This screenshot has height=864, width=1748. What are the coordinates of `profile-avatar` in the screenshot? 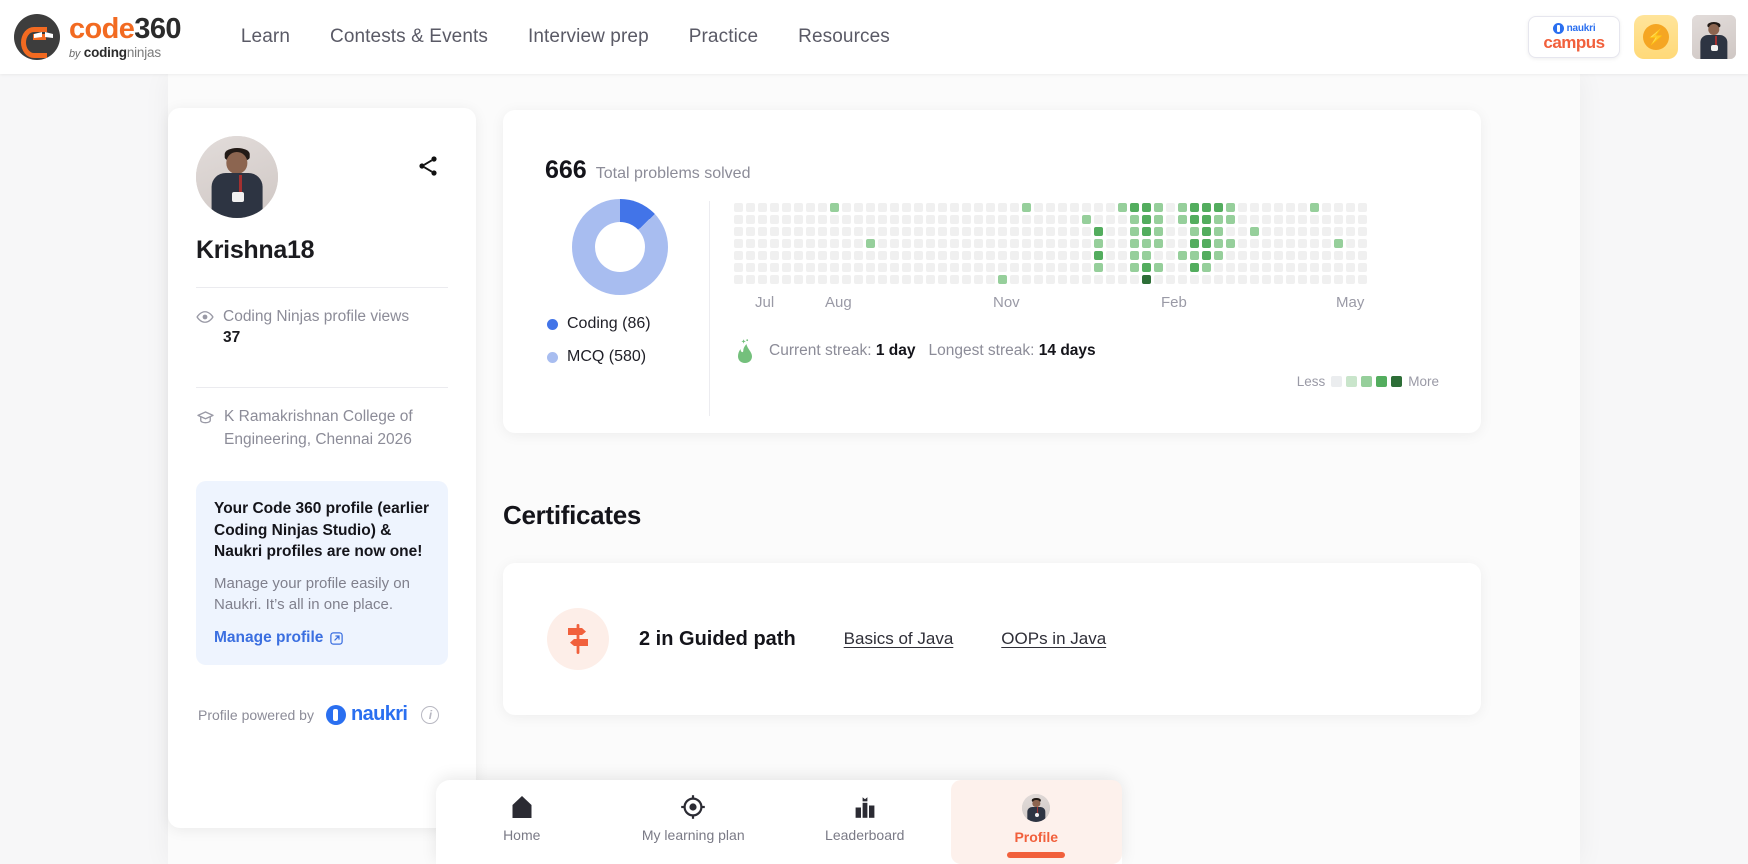 It's located at (237, 177).